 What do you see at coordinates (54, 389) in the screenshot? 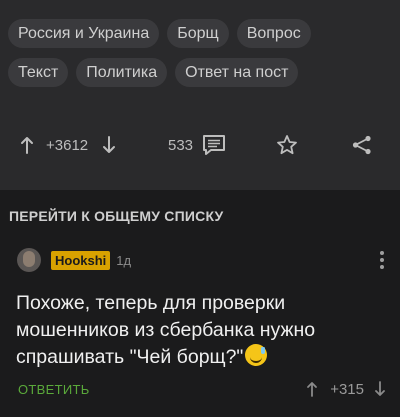
I see `reply-button: ОТВЕТИТЬ` at bounding box center [54, 389].